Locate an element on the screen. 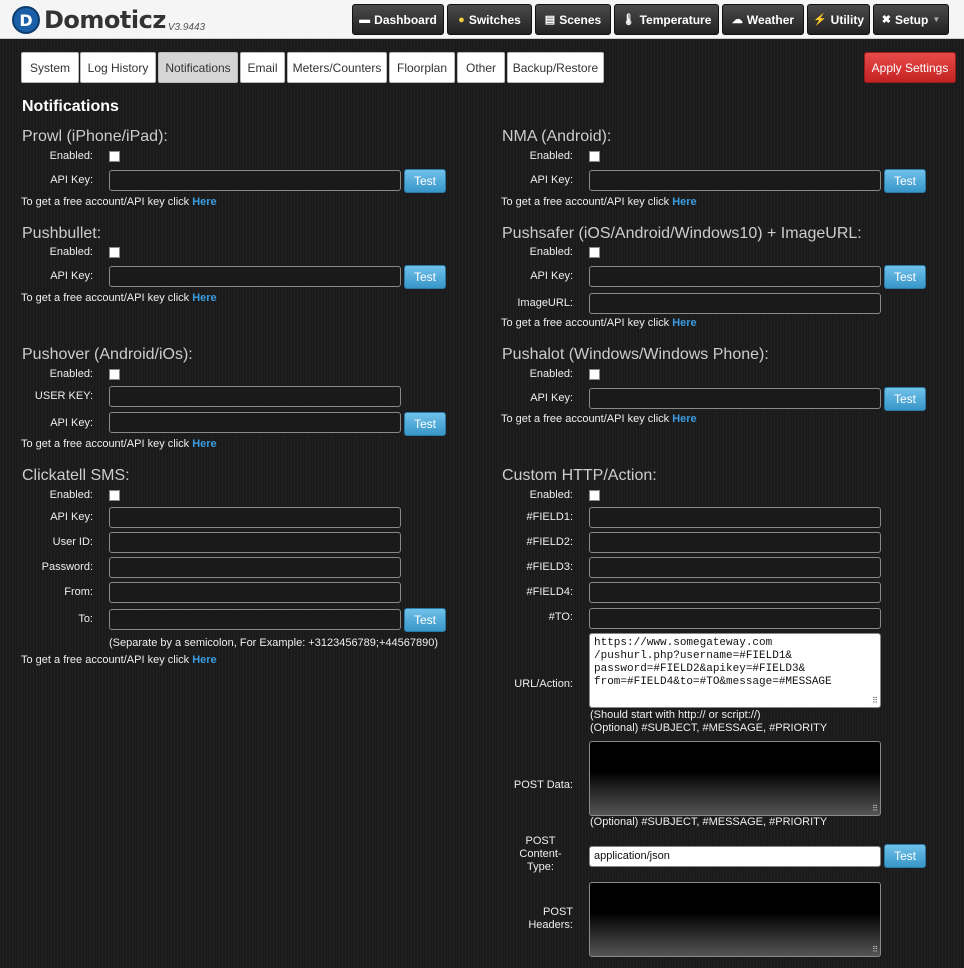 This screenshot has width=964, height=968. field4-label: #FIELD4: is located at coordinates (549, 592).